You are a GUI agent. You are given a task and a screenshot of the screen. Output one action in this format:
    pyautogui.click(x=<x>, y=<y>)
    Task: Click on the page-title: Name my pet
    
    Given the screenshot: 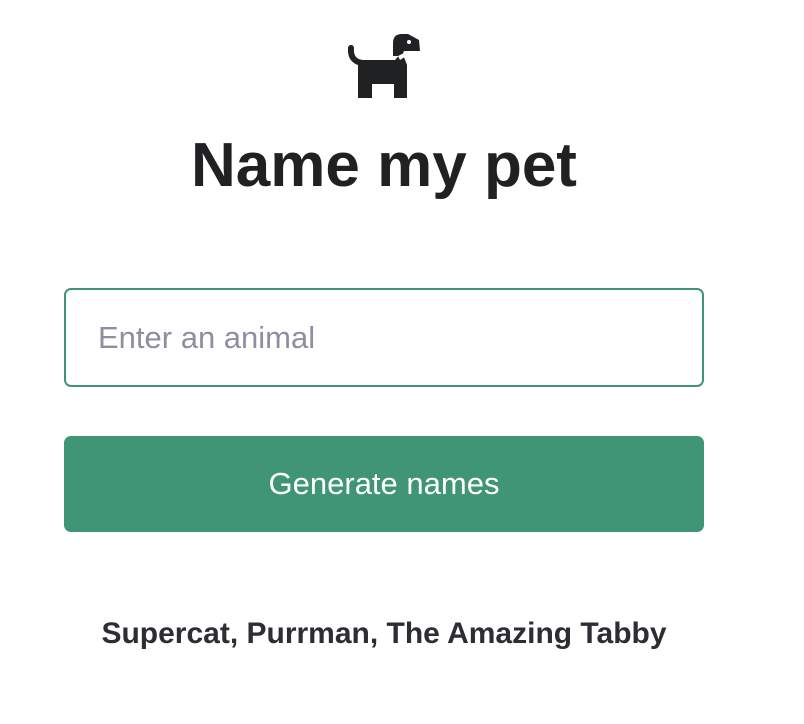 What is the action you would take?
    pyautogui.click(x=384, y=165)
    